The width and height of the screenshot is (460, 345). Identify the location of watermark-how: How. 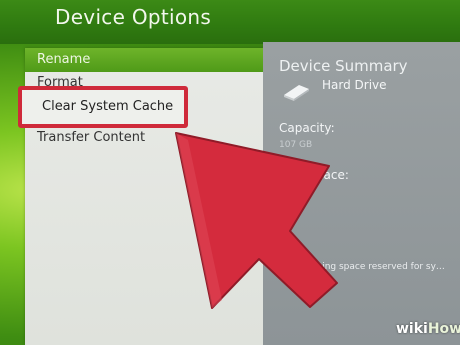
(443, 329).